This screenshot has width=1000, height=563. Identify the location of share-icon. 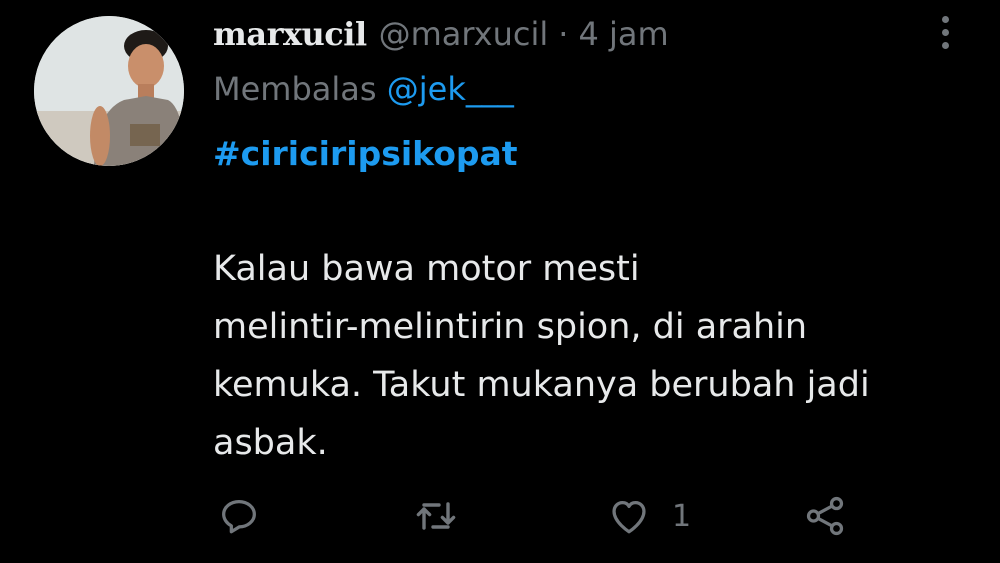
(825, 516).